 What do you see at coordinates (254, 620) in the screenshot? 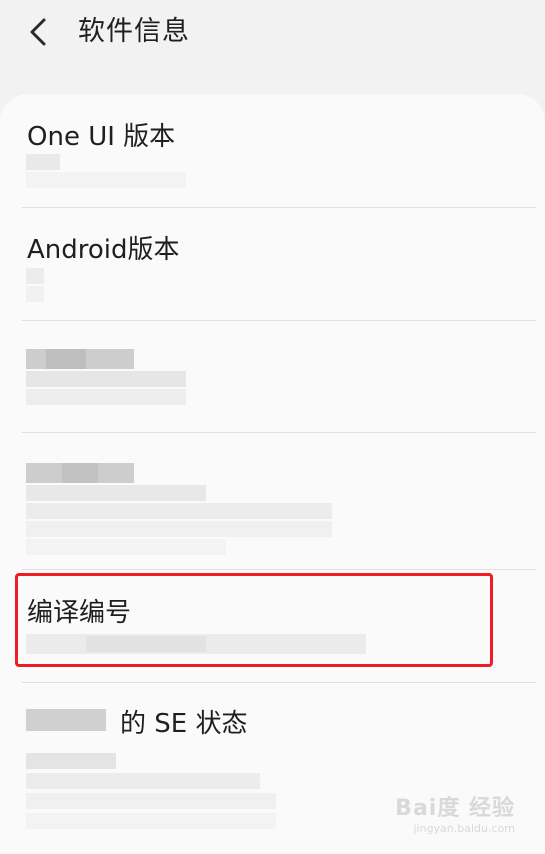
I see `highlight-frame` at bounding box center [254, 620].